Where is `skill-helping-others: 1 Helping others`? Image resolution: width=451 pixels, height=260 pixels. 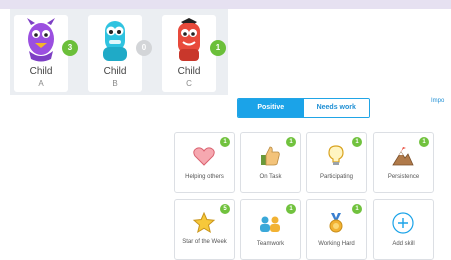 skill-helping-others: 1 Helping others is located at coordinates (204, 162).